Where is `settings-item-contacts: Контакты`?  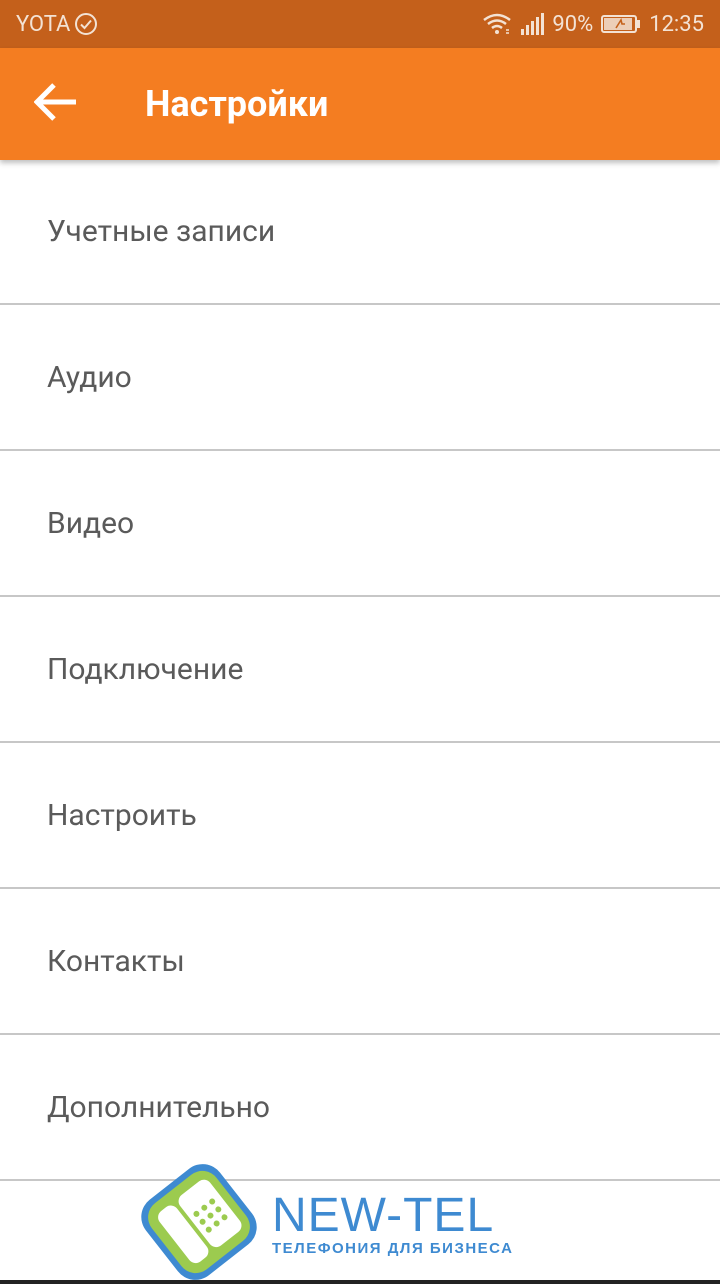 settings-item-contacts: Контакты is located at coordinates (360, 962).